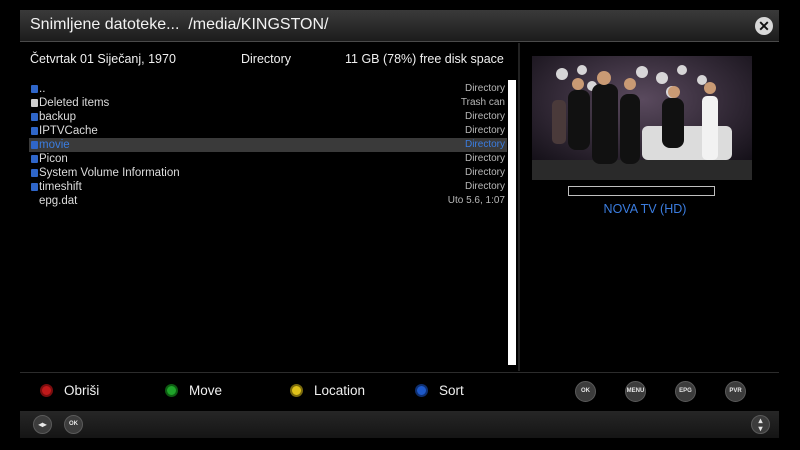  Describe the element at coordinates (268, 145) in the screenshot. I see `list-item-selected: movie Directory` at that location.